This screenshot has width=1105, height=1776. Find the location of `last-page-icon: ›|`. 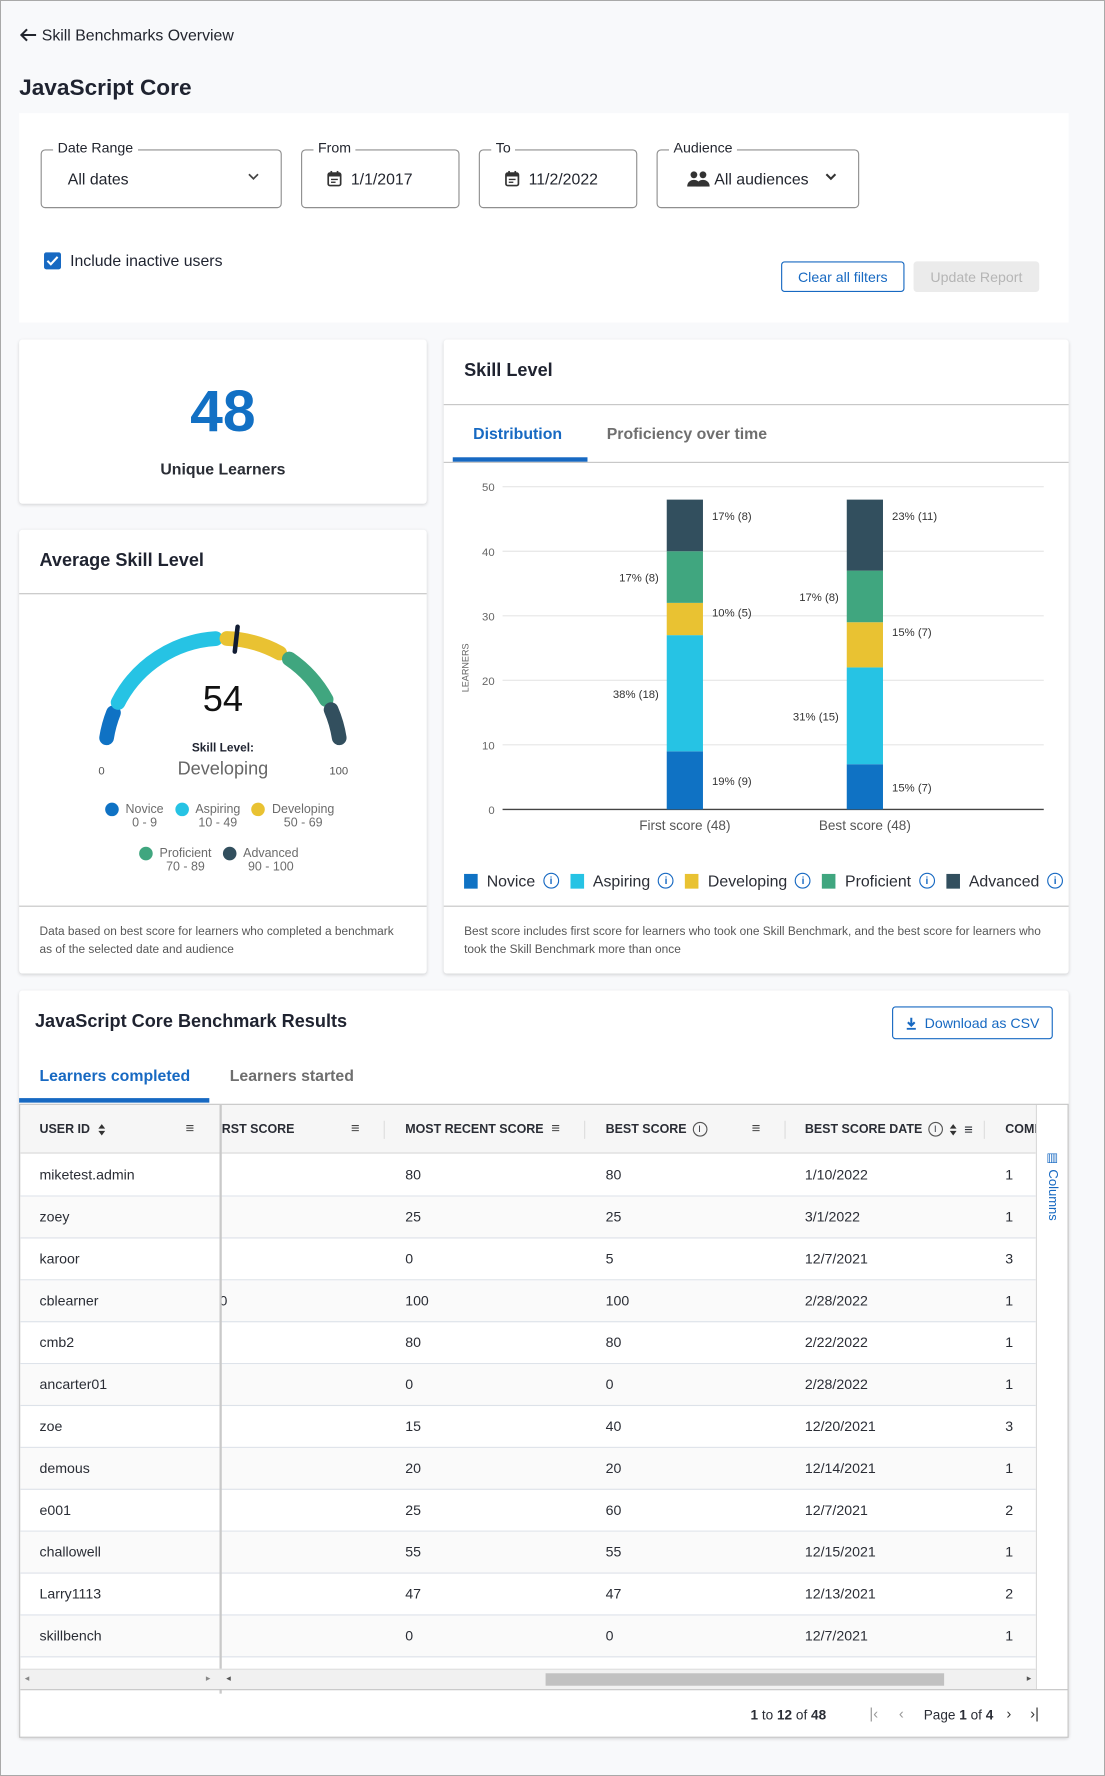

last-page-icon: ›| is located at coordinates (1034, 1713).